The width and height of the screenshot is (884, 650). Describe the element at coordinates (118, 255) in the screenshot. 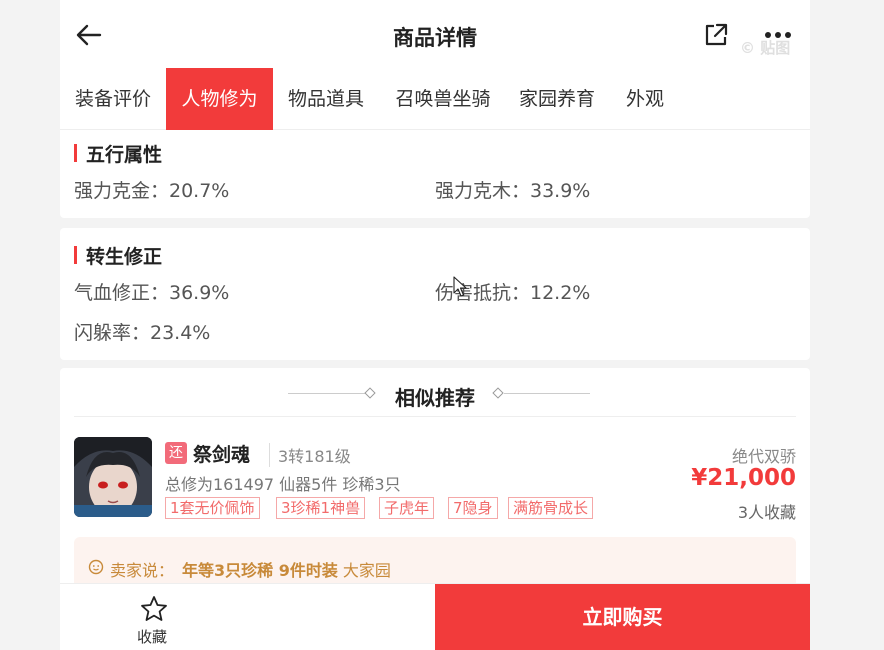

I see `zhuansheng-title: 转生修正` at that location.